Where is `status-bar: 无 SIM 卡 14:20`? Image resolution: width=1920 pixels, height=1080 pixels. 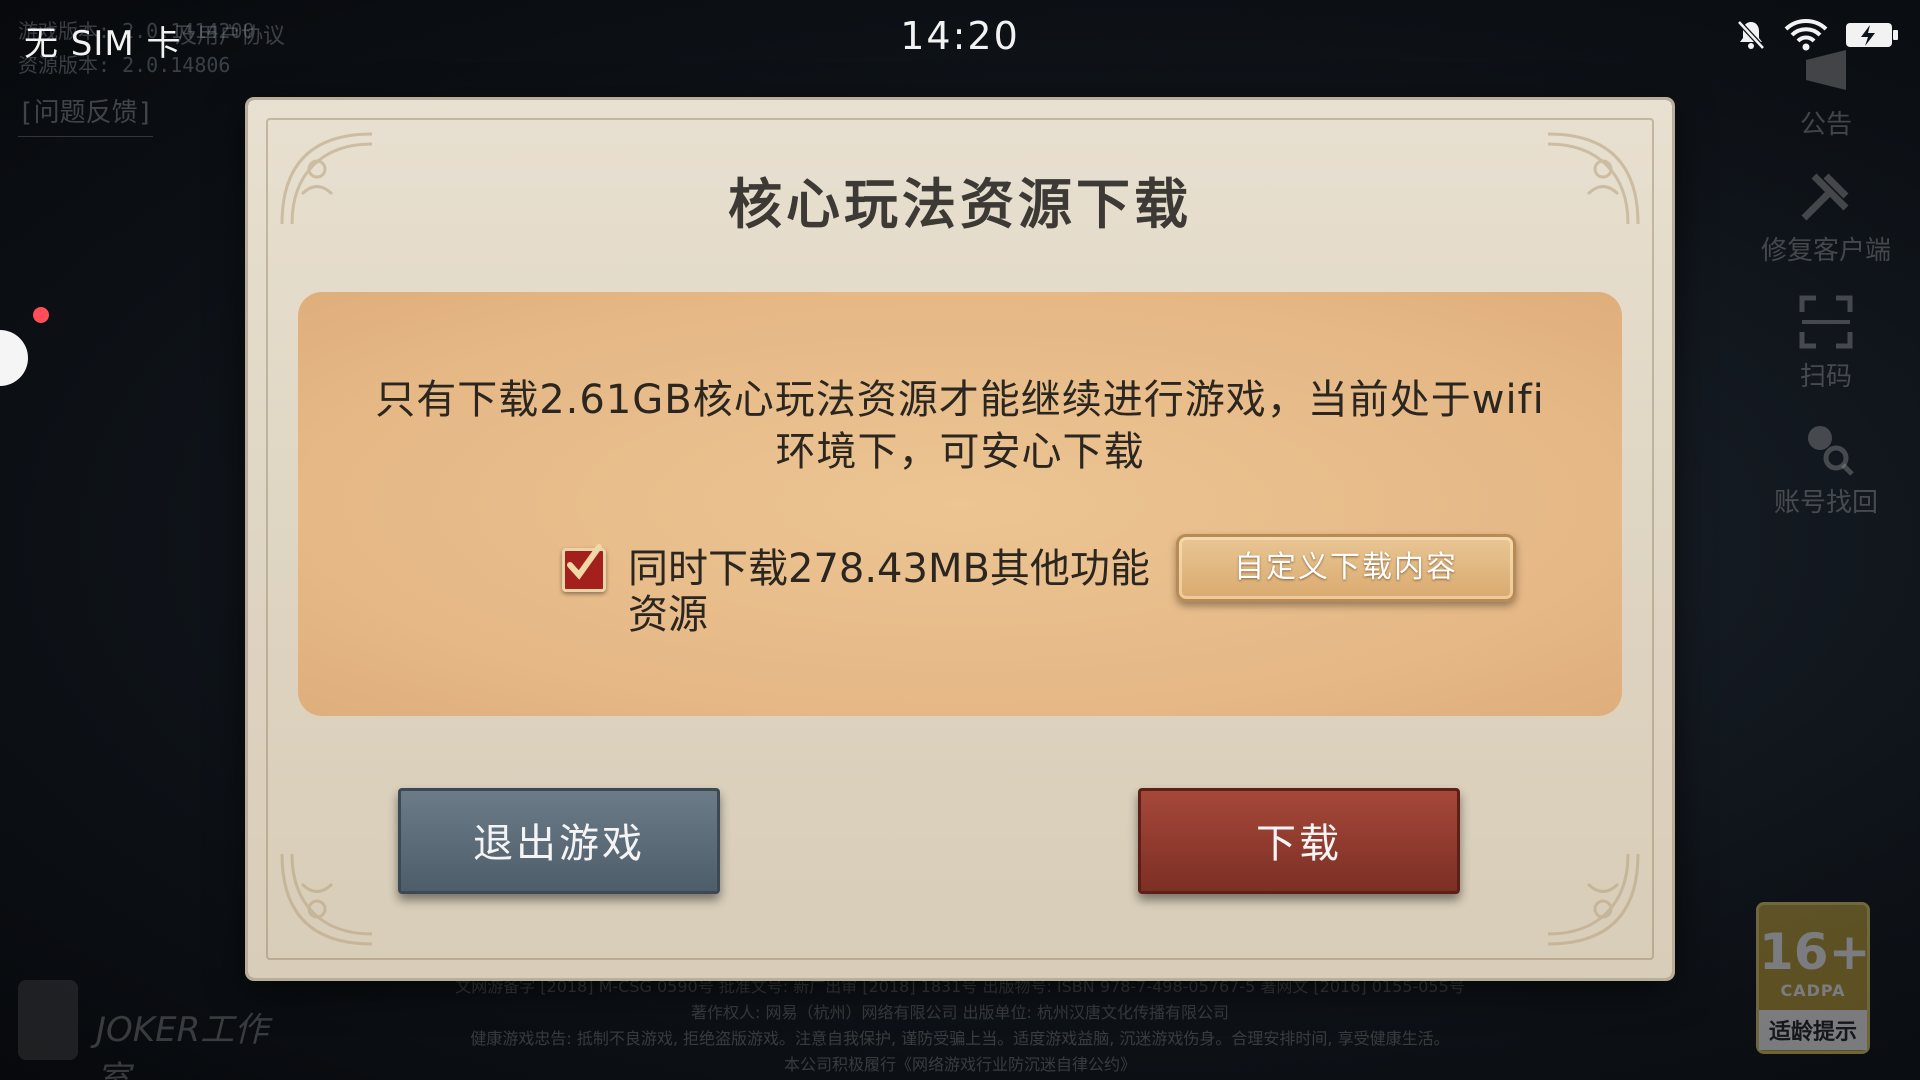
status-bar: 无 SIM 卡 14:20 is located at coordinates (960, 38).